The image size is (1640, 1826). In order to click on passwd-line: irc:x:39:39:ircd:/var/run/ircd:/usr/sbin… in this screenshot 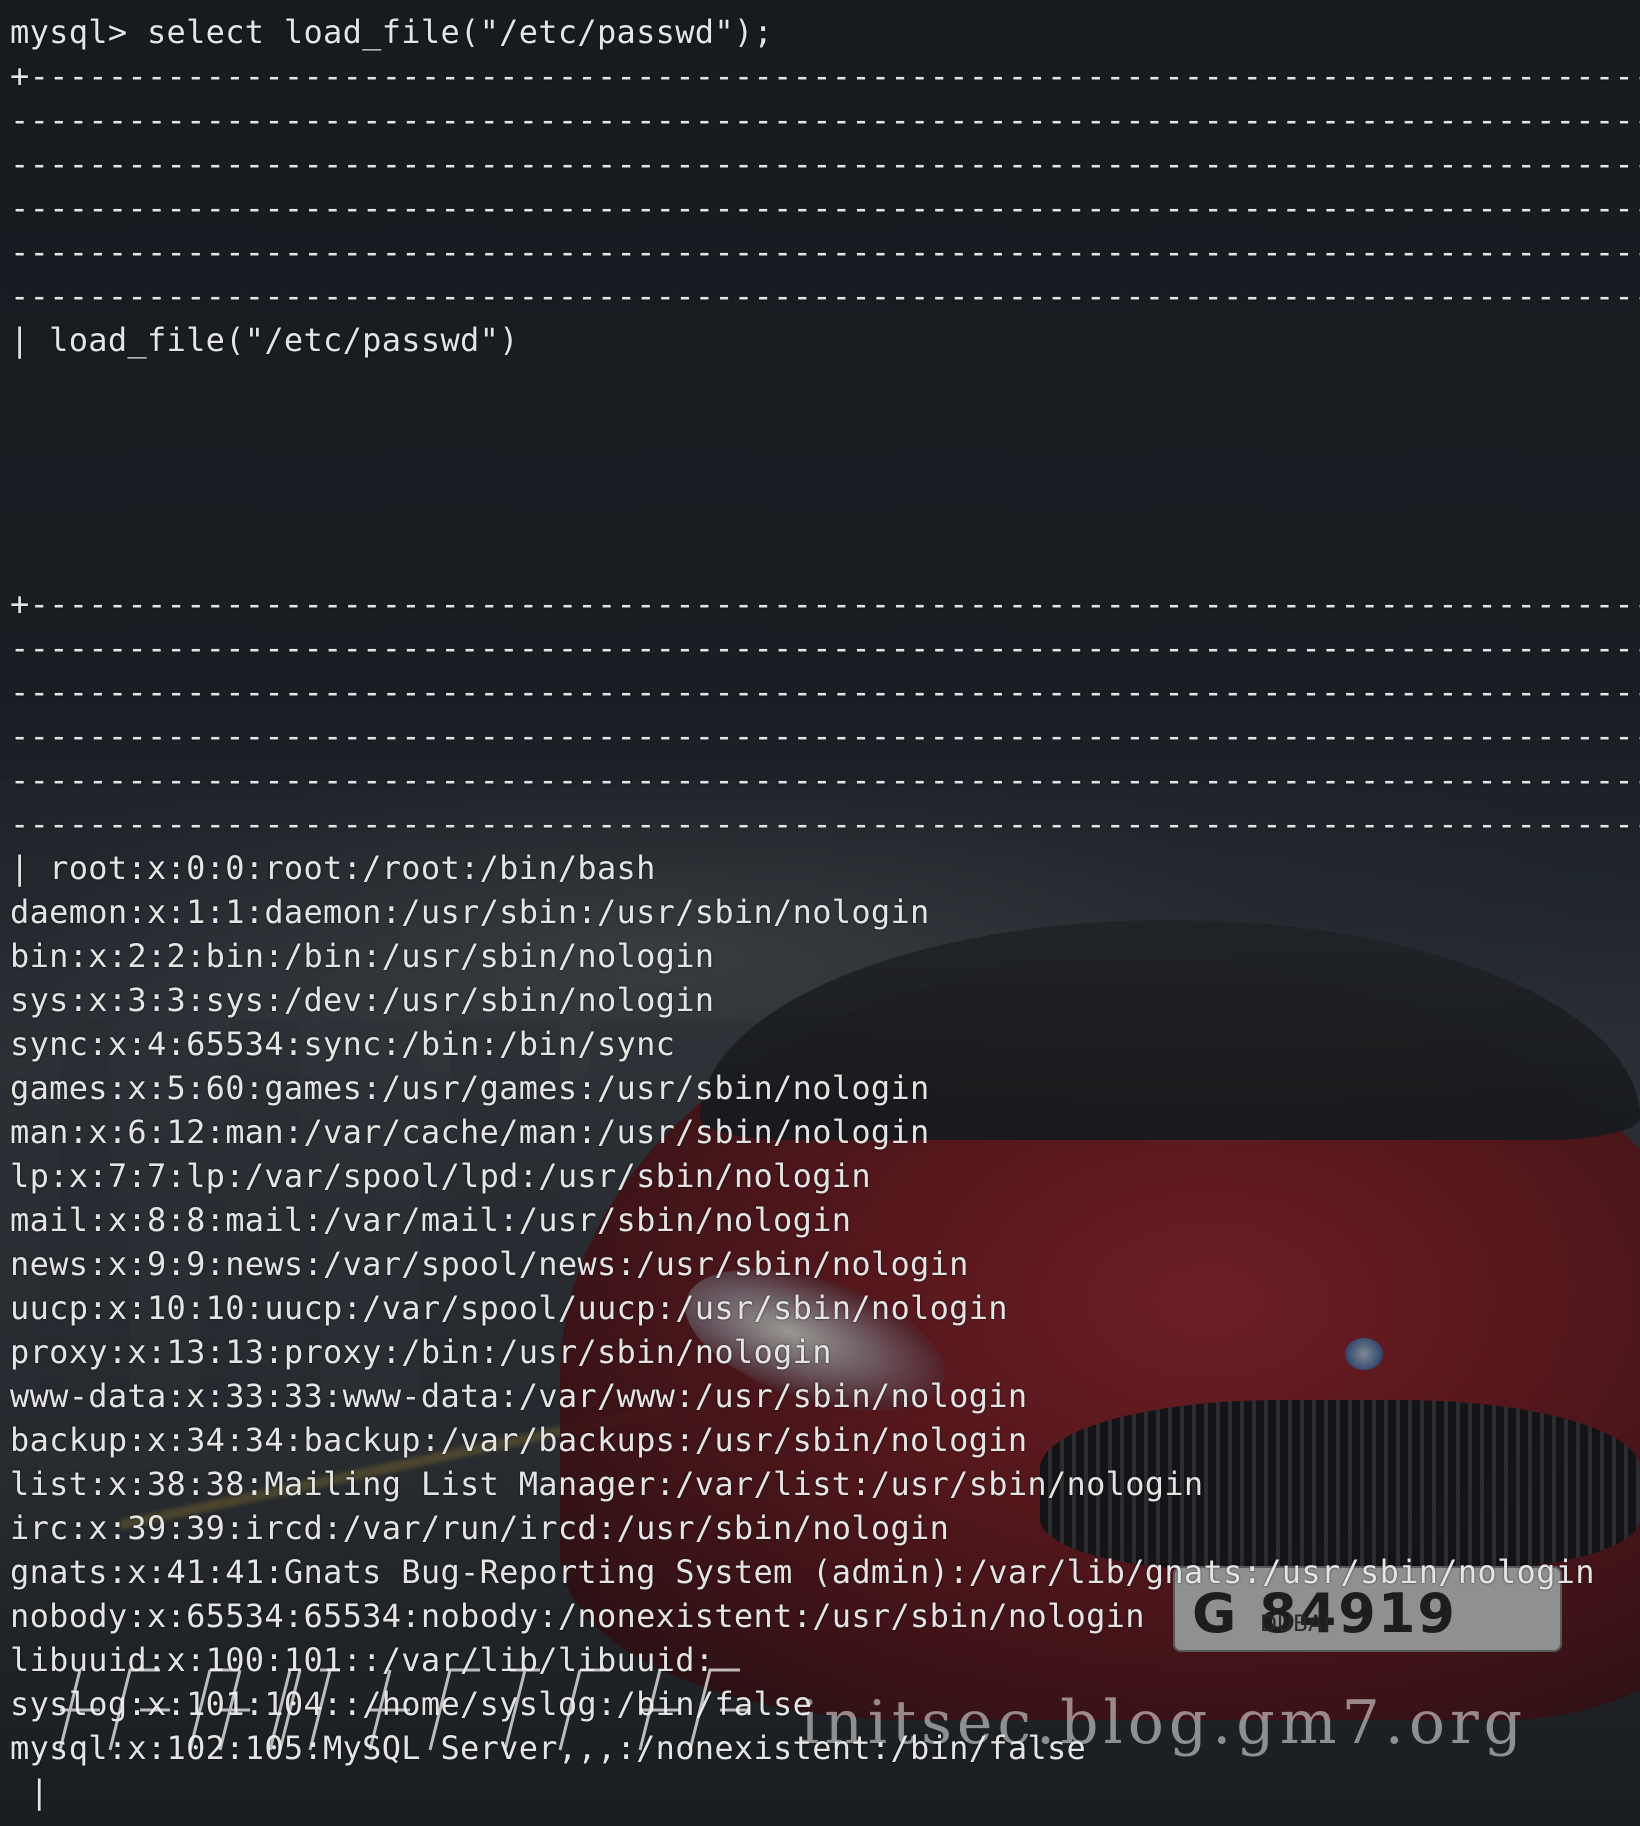, I will do `click(480, 1528)`.